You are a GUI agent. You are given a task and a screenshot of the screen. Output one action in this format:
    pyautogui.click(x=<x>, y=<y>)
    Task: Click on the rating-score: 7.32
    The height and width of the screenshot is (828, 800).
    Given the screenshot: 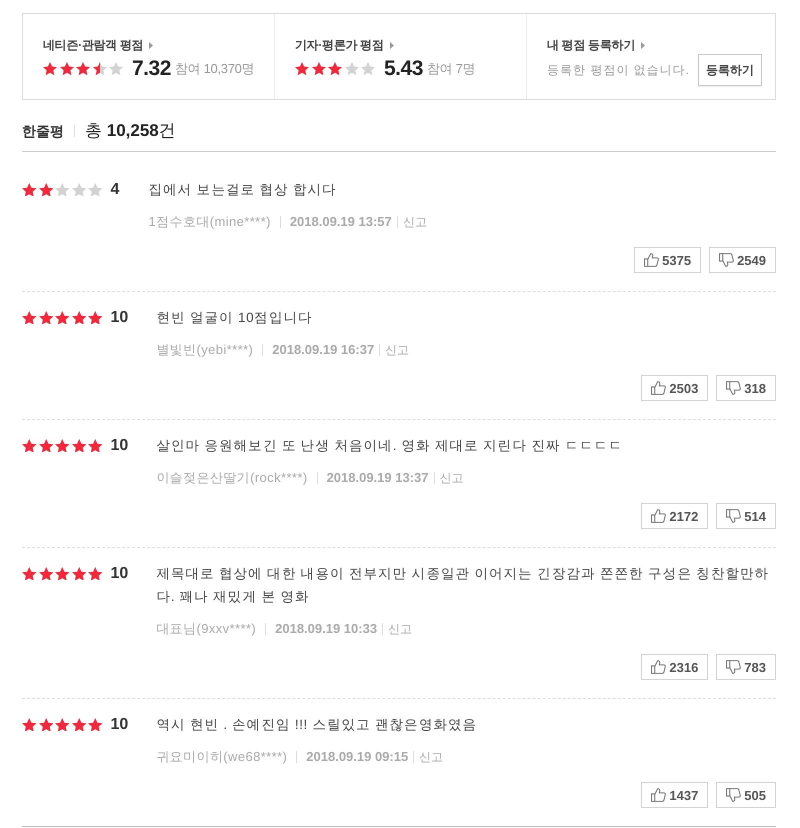 What is the action you would take?
    pyautogui.click(x=151, y=69)
    